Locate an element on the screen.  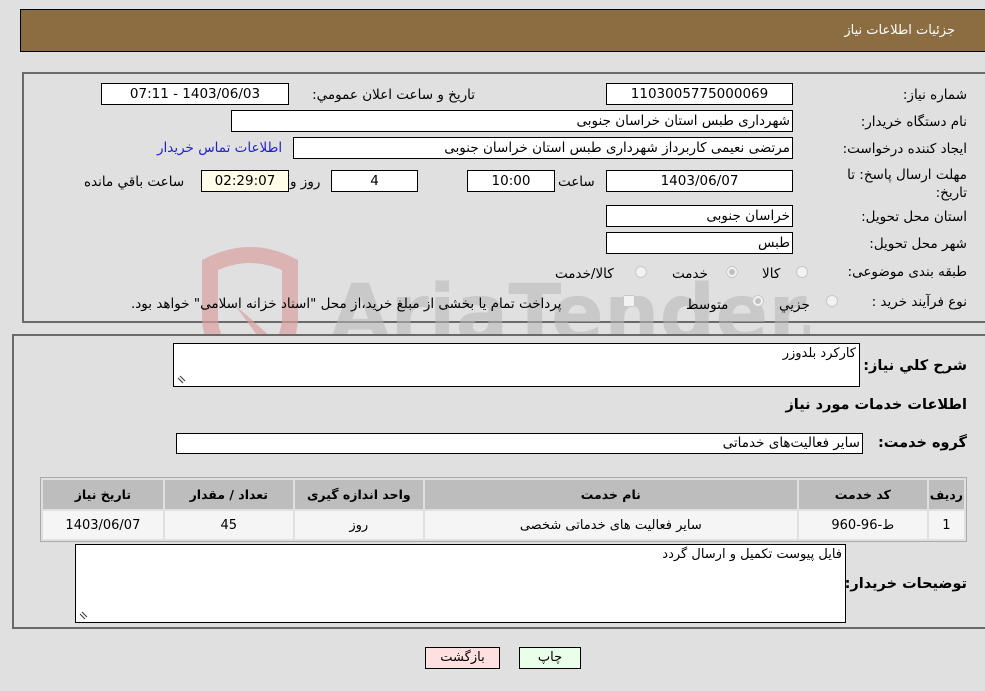
cell-need-date: 1403/06/07 is located at coordinates (103, 525).